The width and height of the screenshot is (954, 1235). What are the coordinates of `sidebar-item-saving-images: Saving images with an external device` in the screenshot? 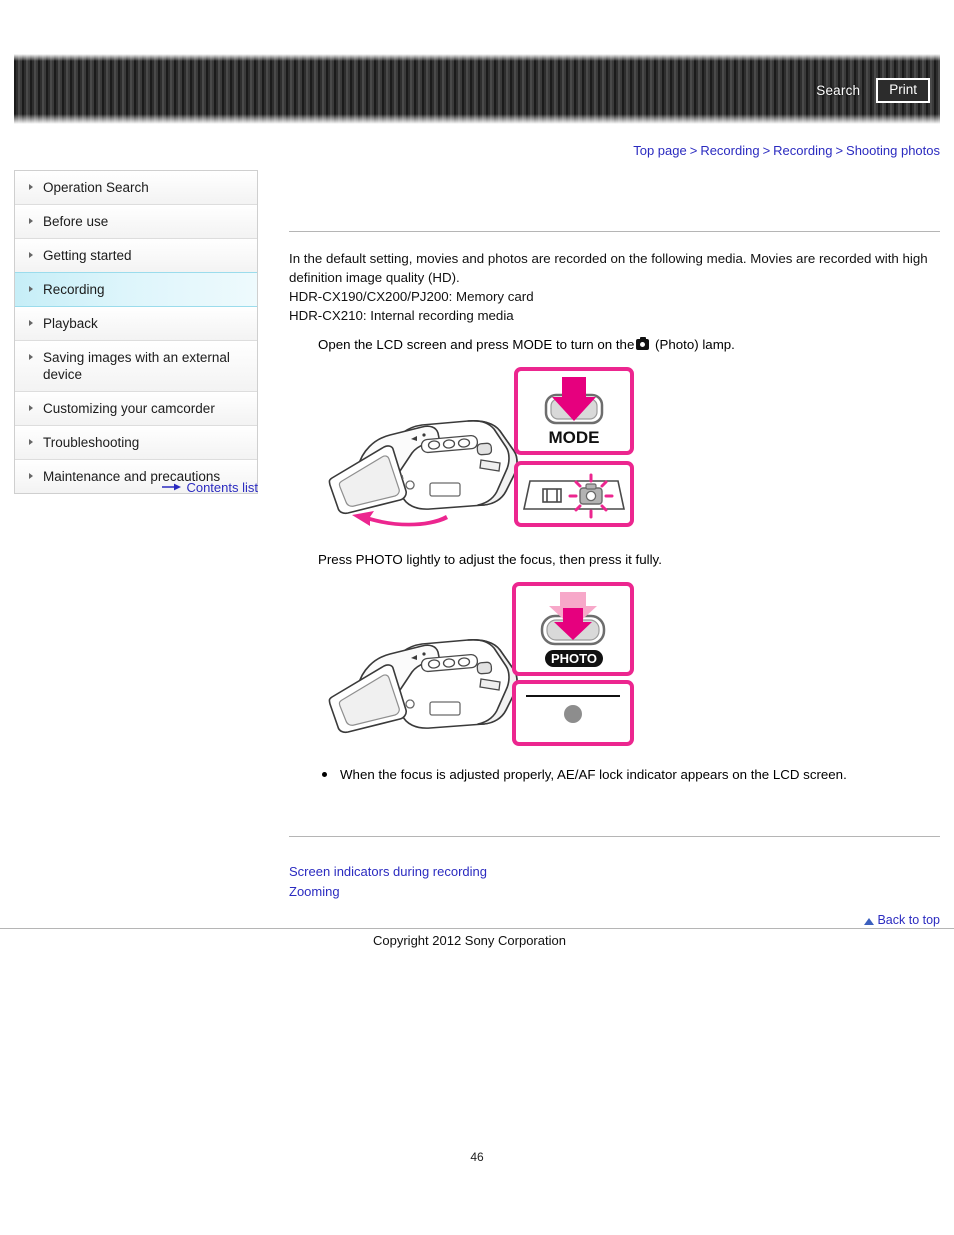 It's located at (136, 366).